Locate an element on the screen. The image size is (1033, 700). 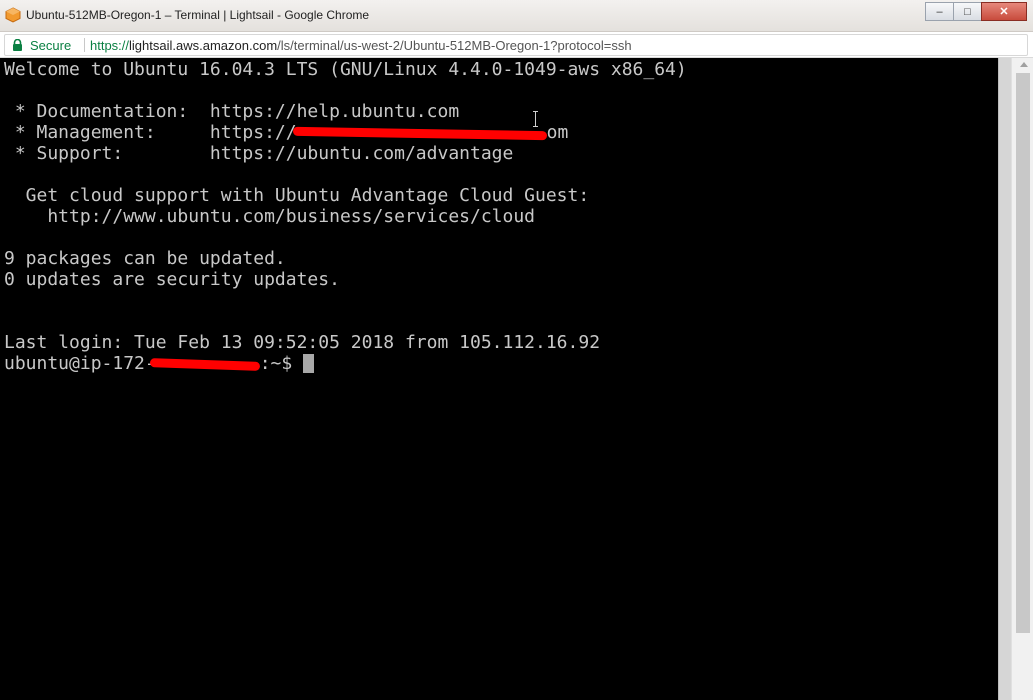
prompt-suffix: :~$ is located at coordinates (276, 363).